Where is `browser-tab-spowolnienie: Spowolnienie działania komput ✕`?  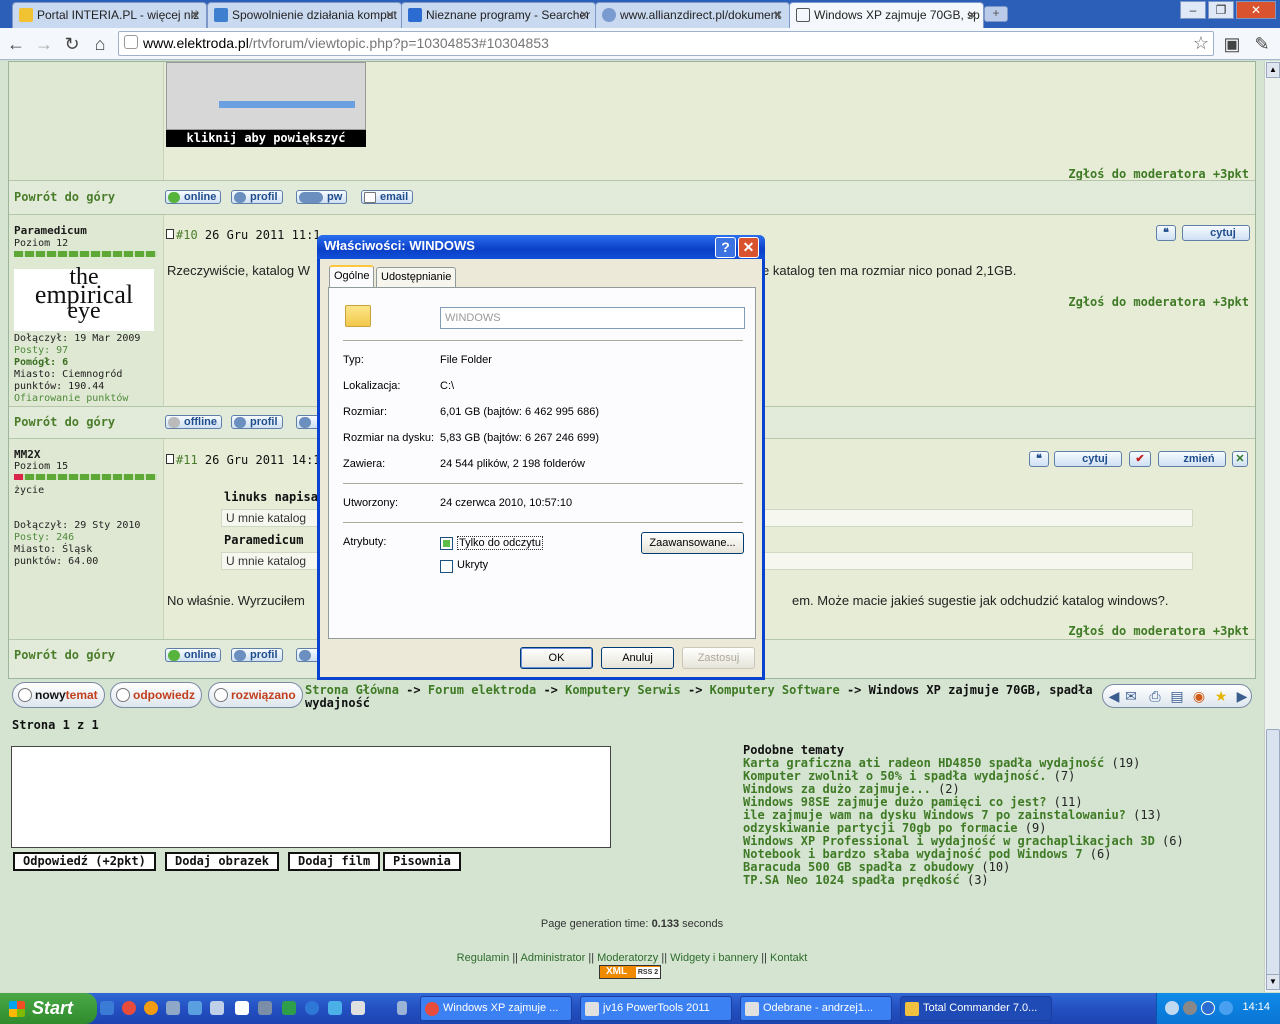 browser-tab-spowolnienie: Spowolnienie działania komput ✕ is located at coordinates (304, 15).